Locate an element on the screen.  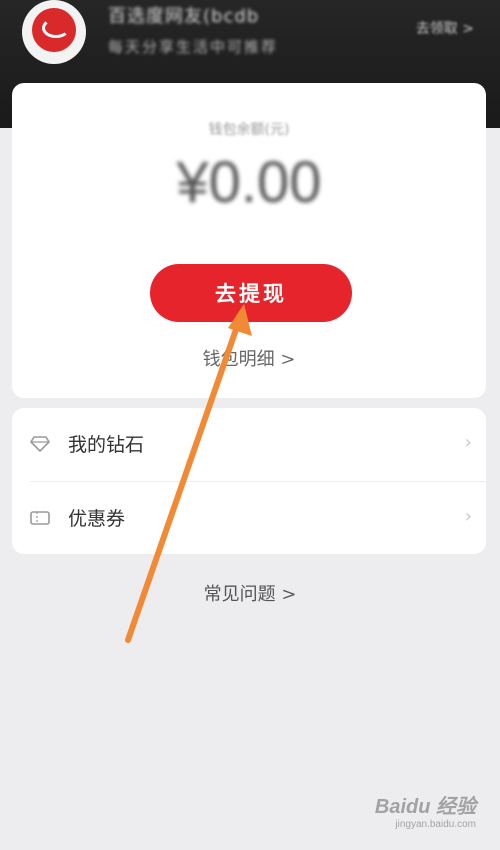
watermark-logo: Baidu 经验 jingyan.baidu.com is located at coordinates (425, 810).